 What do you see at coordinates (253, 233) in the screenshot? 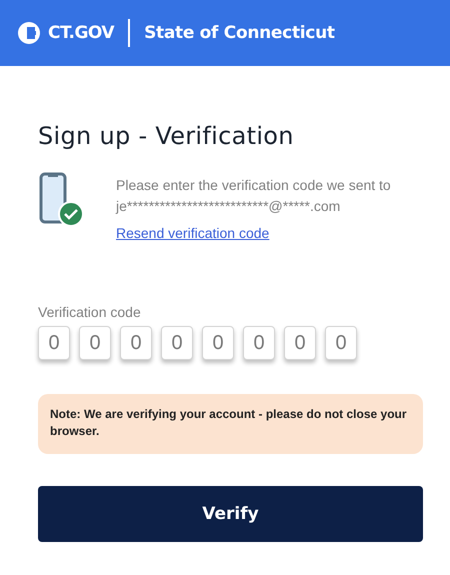
I see `resend-link: Resend verification code` at bounding box center [253, 233].